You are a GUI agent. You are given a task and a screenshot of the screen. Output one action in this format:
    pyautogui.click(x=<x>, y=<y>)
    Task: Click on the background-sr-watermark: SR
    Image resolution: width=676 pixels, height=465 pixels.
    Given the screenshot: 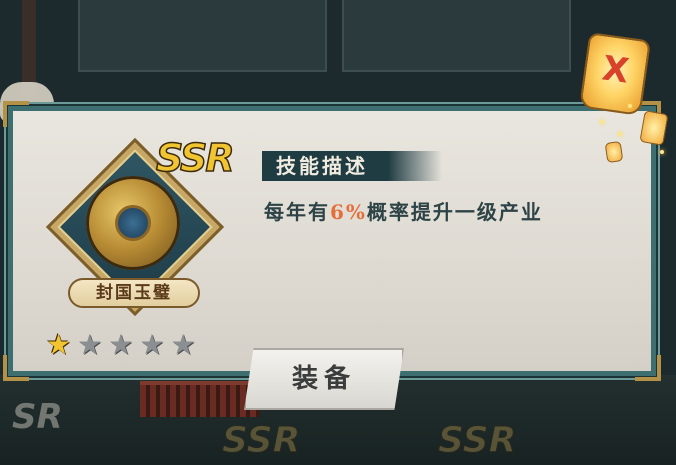 What is the action you would take?
    pyautogui.click(x=37, y=417)
    